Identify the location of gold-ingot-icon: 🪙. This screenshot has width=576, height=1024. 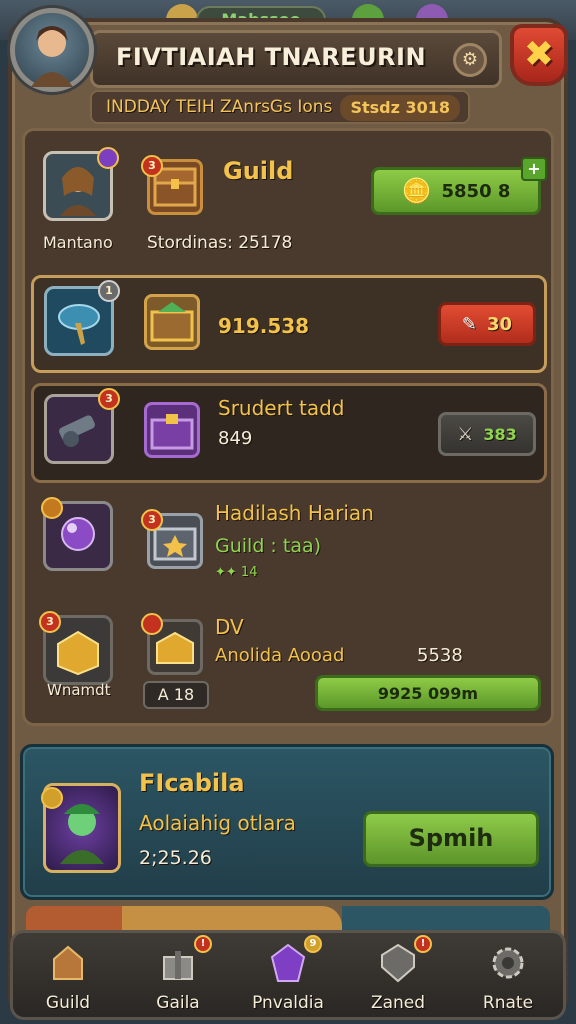
(416, 191).